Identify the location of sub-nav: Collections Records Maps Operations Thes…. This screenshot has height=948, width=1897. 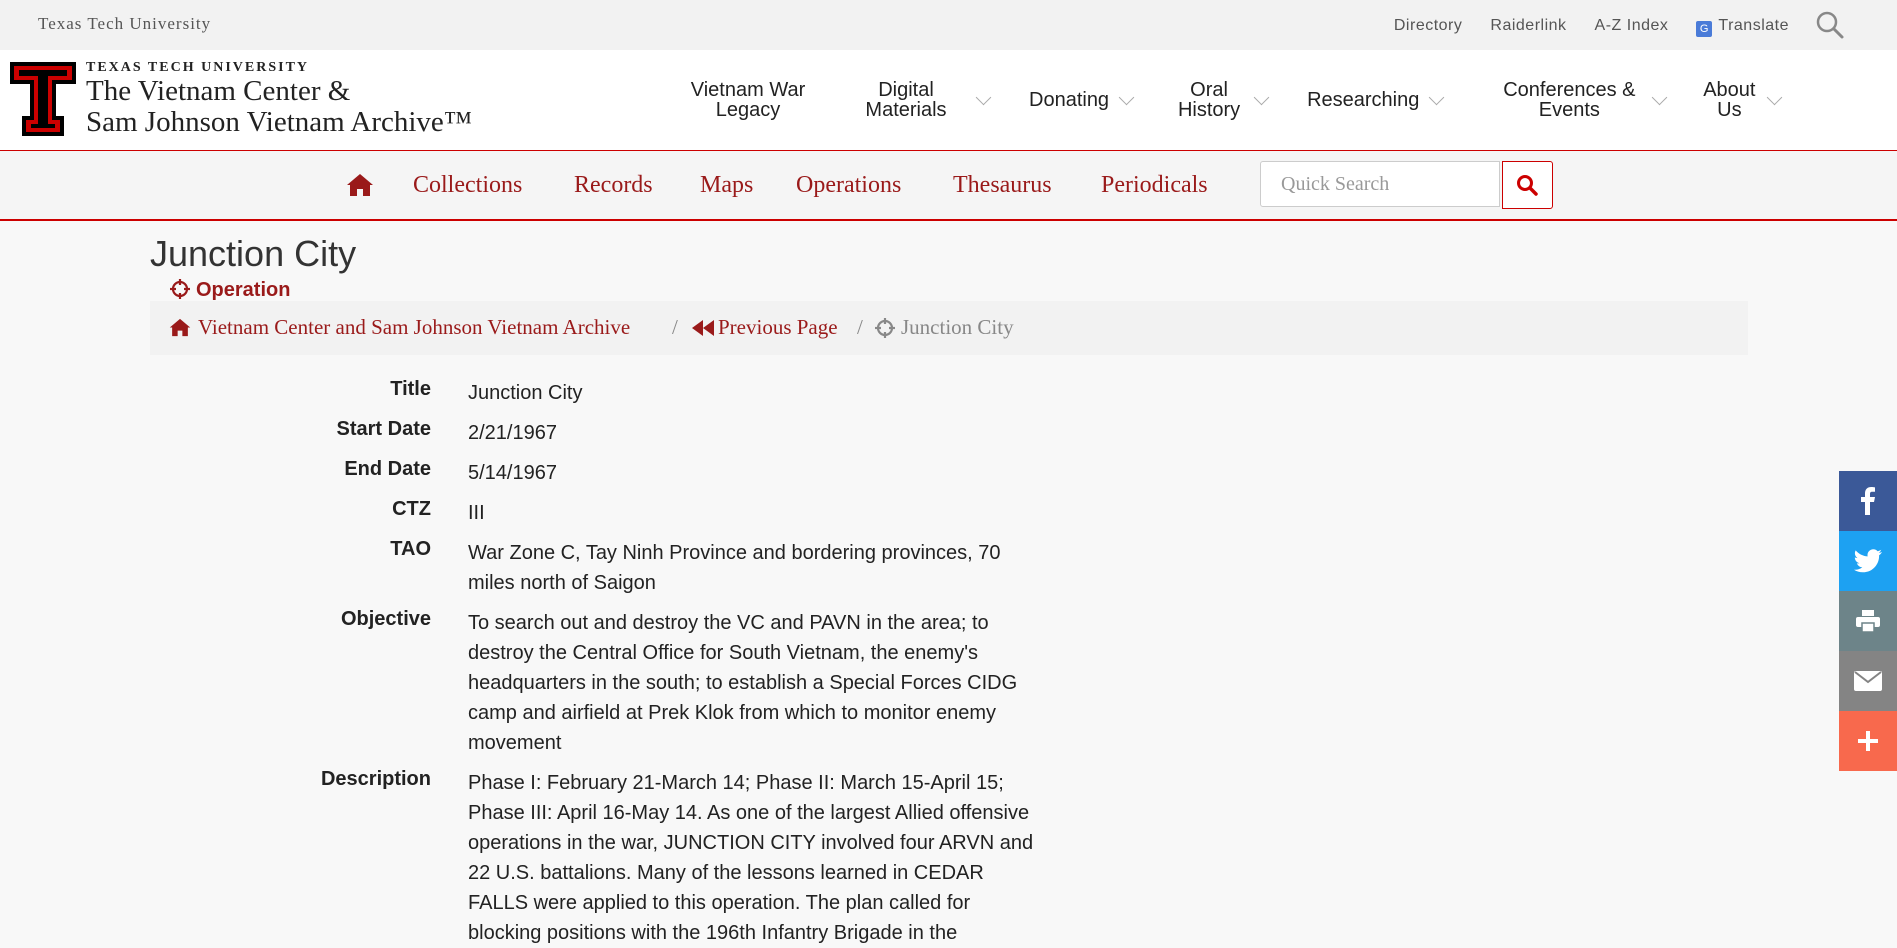
(948, 186).